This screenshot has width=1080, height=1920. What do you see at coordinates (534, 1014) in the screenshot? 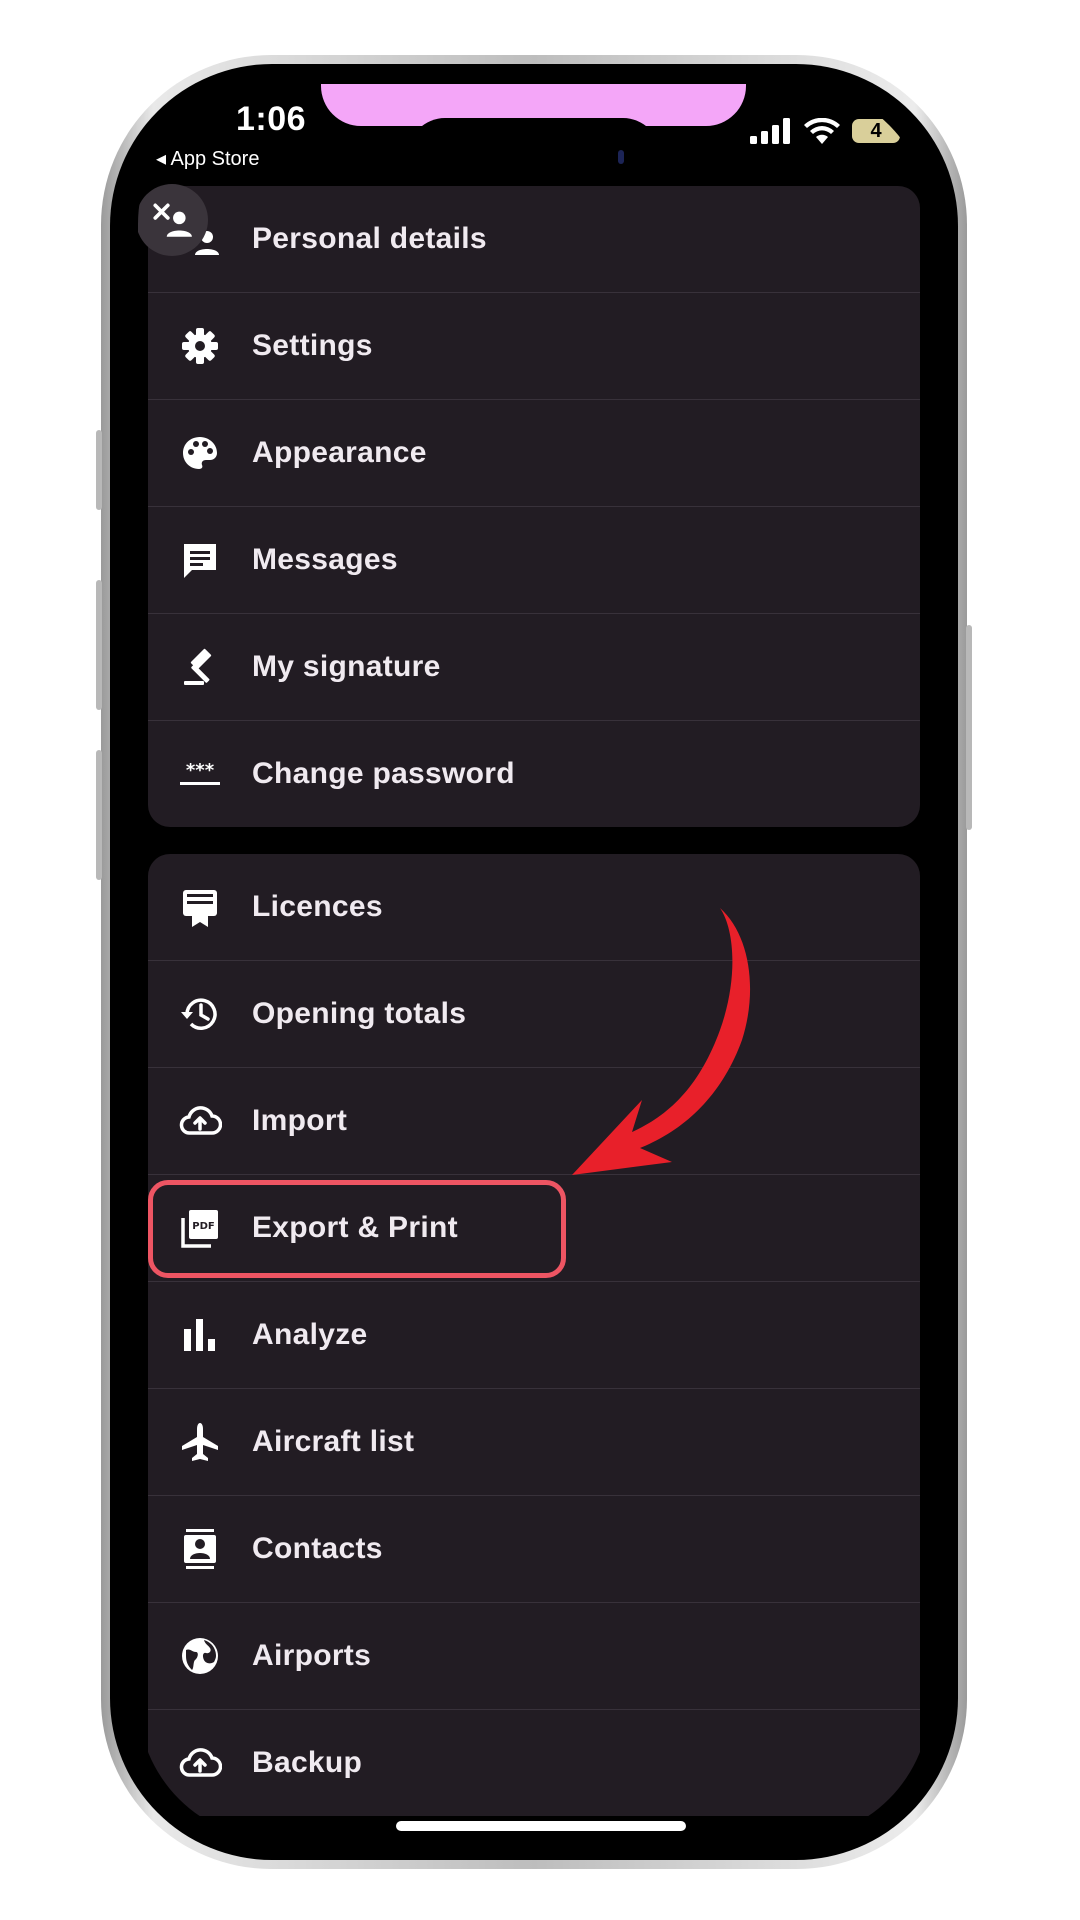
I see `menu-item-opening-totals: Opening totals` at bounding box center [534, 1014].